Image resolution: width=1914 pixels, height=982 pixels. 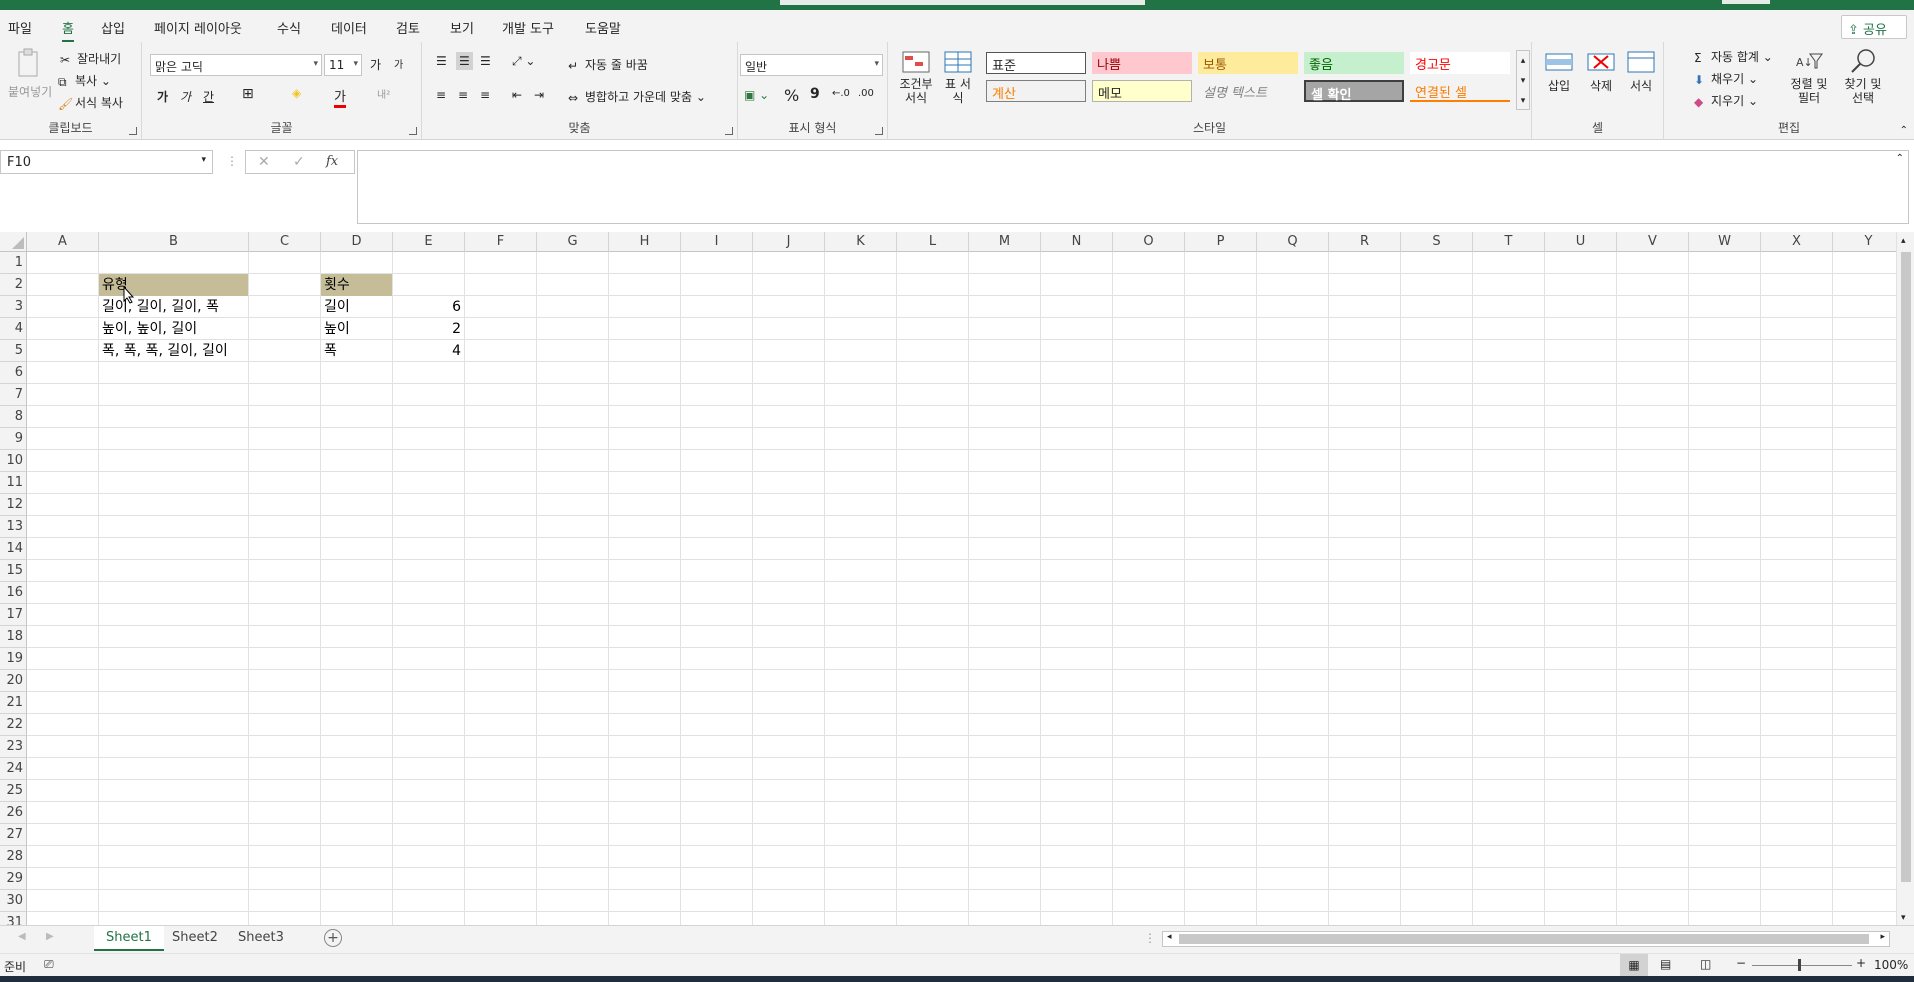 I want to click on zoom-slider, so click(x=1802, y=965).